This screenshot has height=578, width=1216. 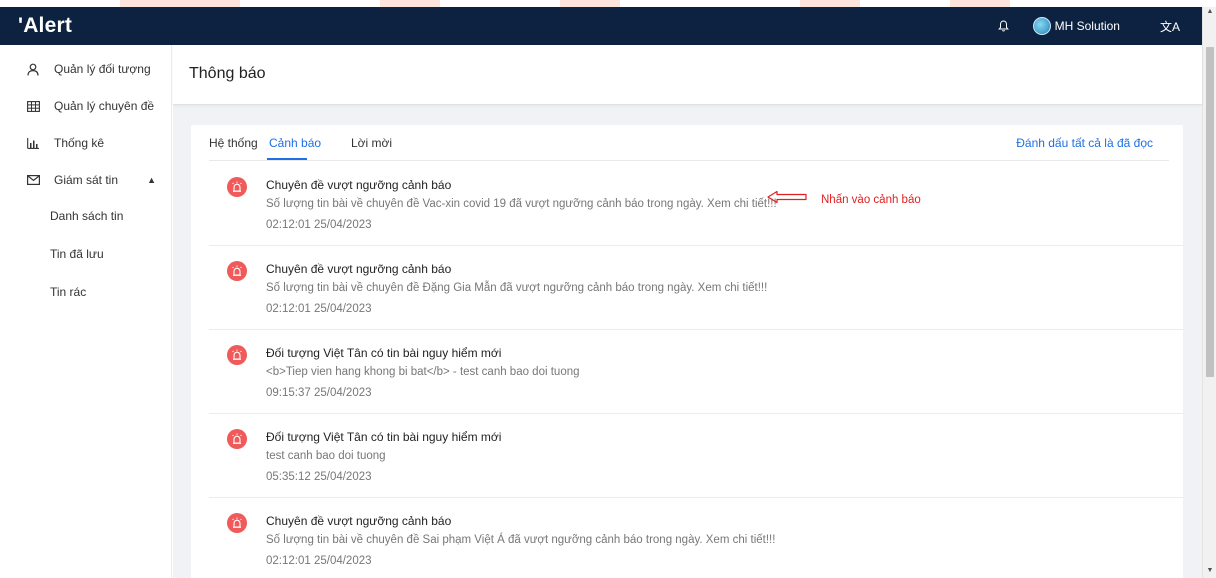 I want to click on sidebar-subitem-tin-da-luu: Tin đã lưu, so click(x=77, y=254).